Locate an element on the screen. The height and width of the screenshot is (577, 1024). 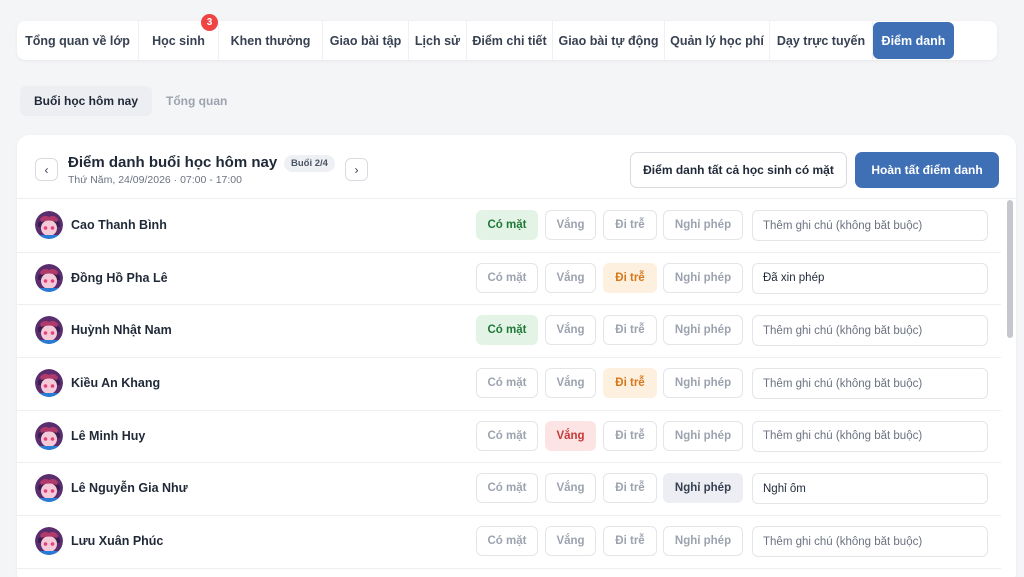
tab-1: Học sinh 3 is located at coordinates (179, 37).